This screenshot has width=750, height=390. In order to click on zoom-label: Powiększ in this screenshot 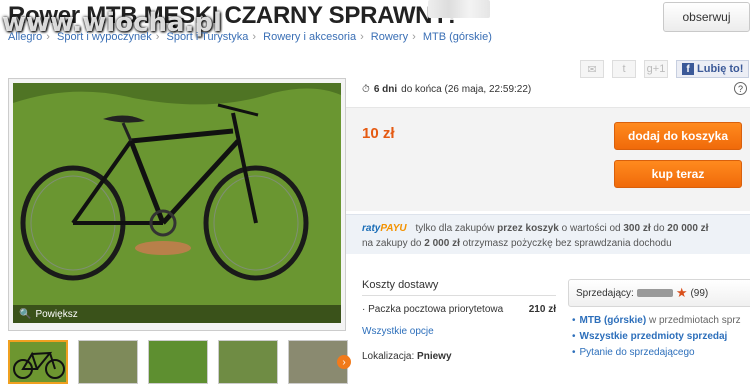, I will do `click(56, 314)`.